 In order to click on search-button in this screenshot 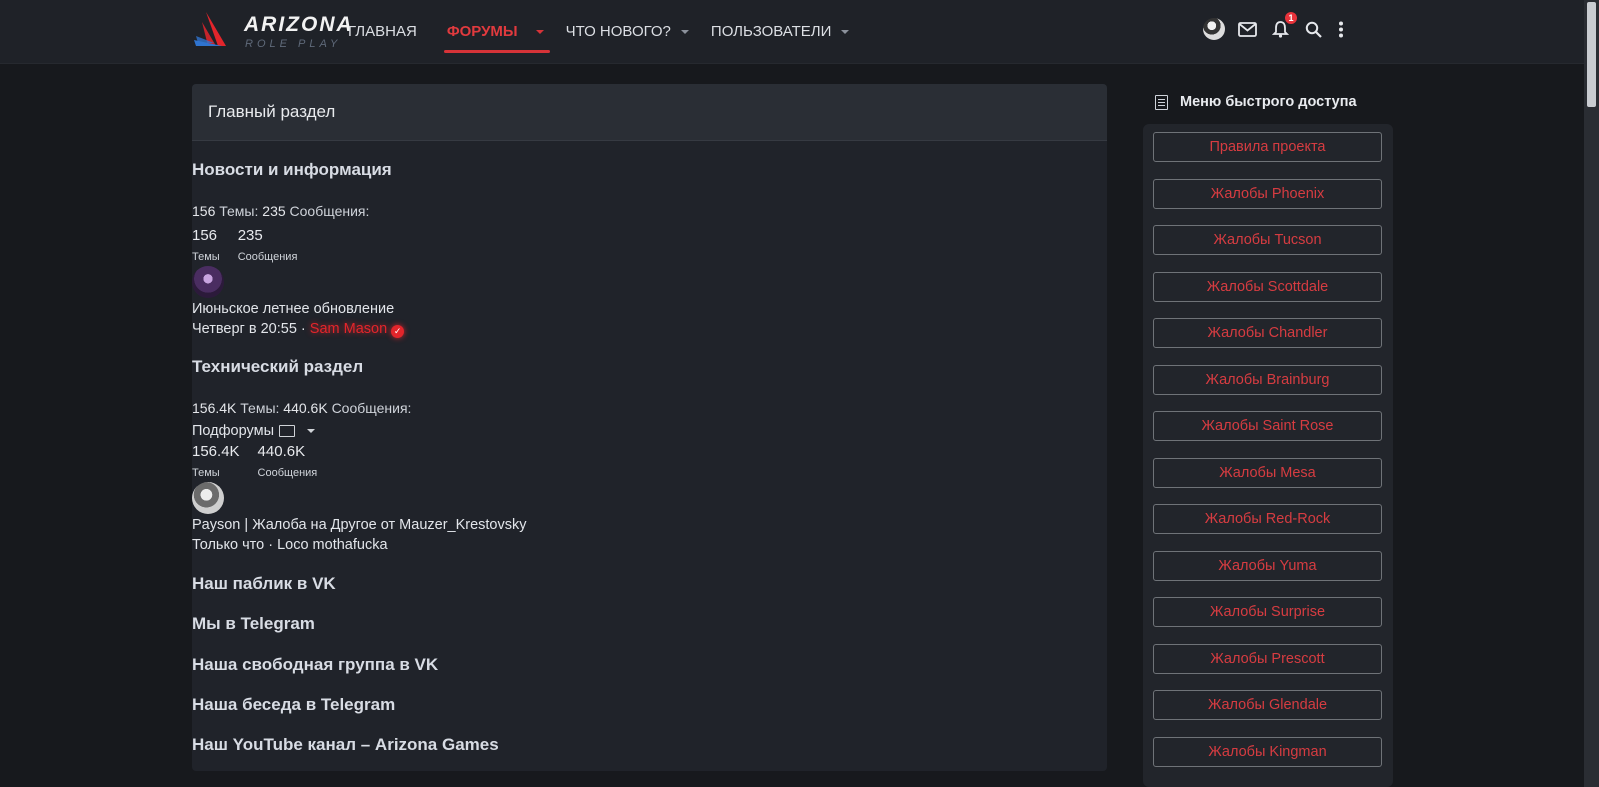, I will do `click(1313, 29)`.